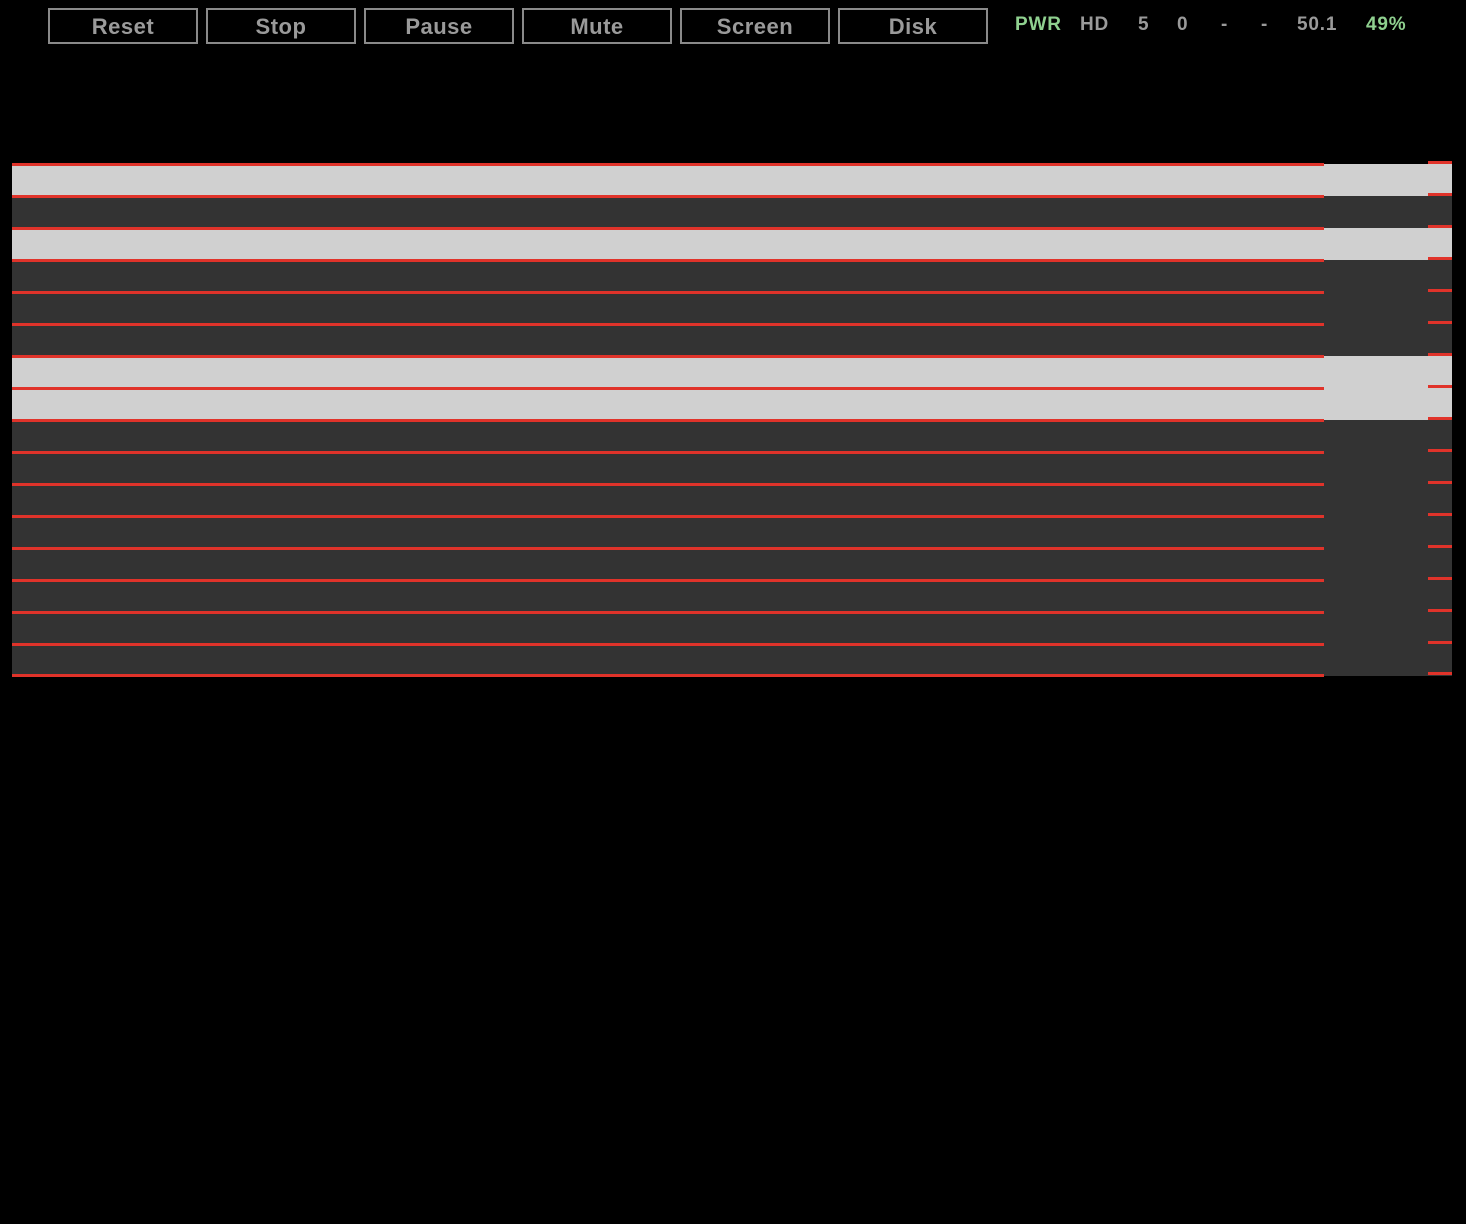 The height and width of the screenshot is (1224, 1466). I want to click on status-value-1: 5, so click(1144, 24).